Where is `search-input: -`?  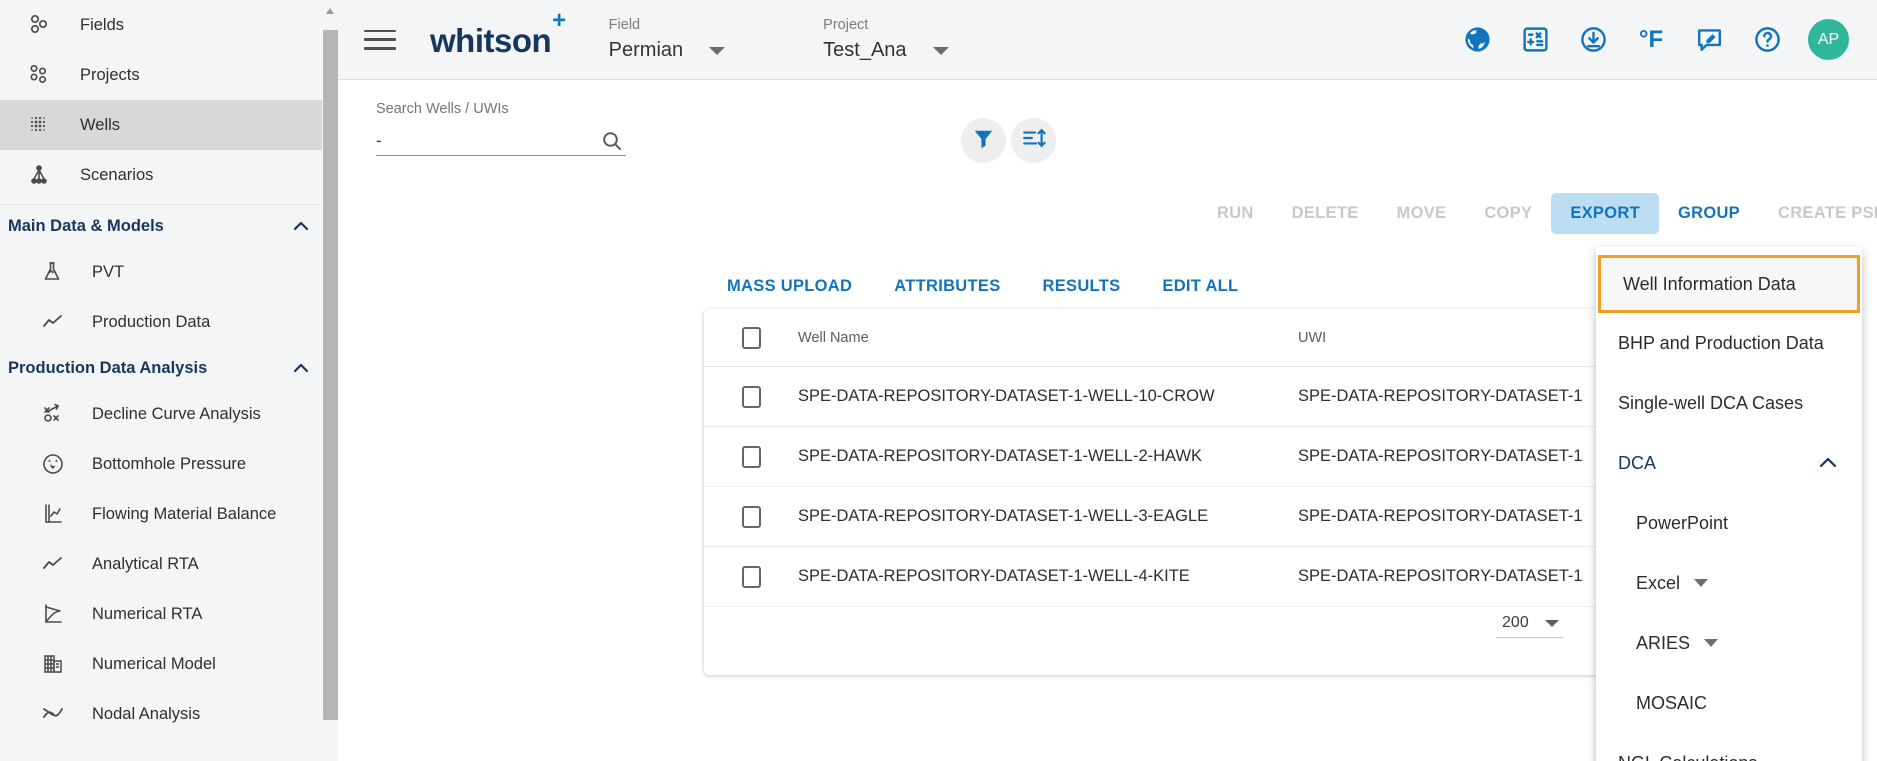 search-input: - is located at coordinates (488, 141).